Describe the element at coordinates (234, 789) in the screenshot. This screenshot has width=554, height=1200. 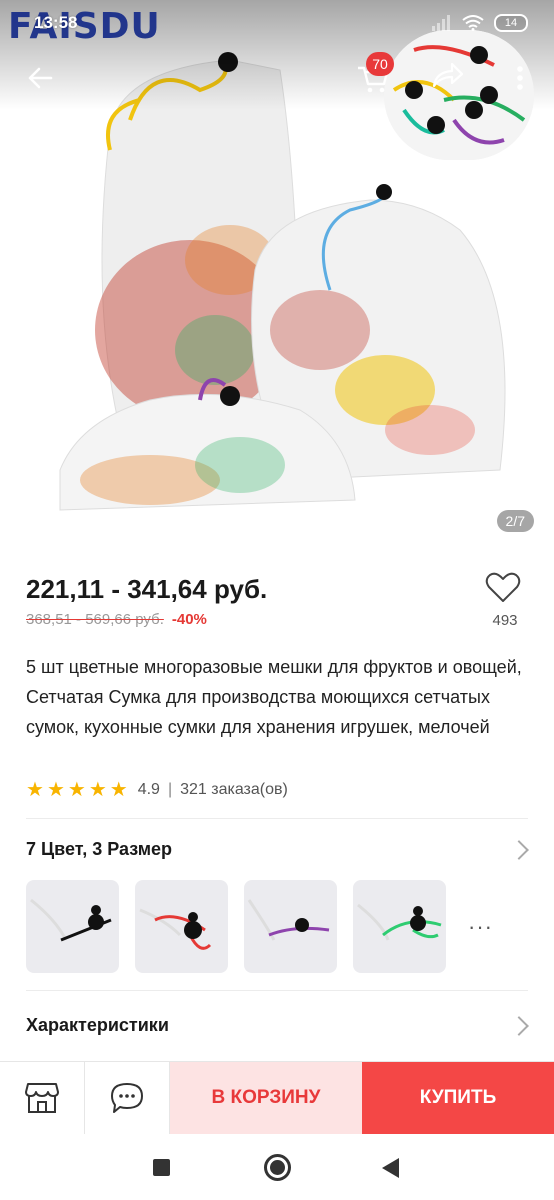
I see `orders-count: 321 заказа(ов)` at that location.